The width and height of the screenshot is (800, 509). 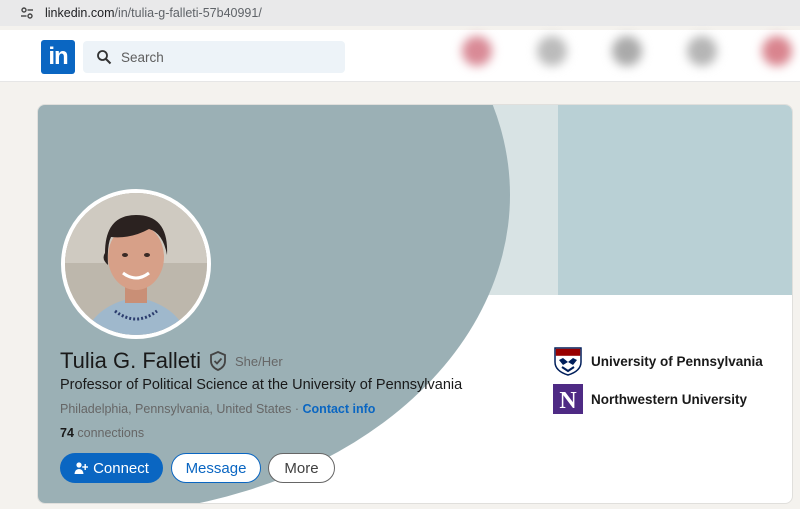 I want to click on url-host: linkedin.com, so click(x=80, y=13).